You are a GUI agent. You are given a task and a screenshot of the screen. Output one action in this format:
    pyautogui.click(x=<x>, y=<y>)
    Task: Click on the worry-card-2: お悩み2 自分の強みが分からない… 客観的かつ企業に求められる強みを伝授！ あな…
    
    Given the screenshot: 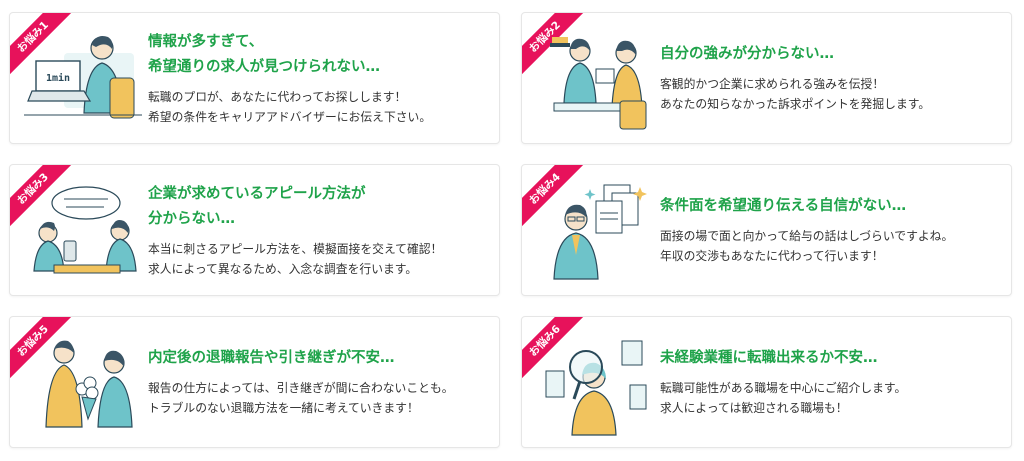 What is the action you would take?
    pyautogui.click(x=766, y=78)
    